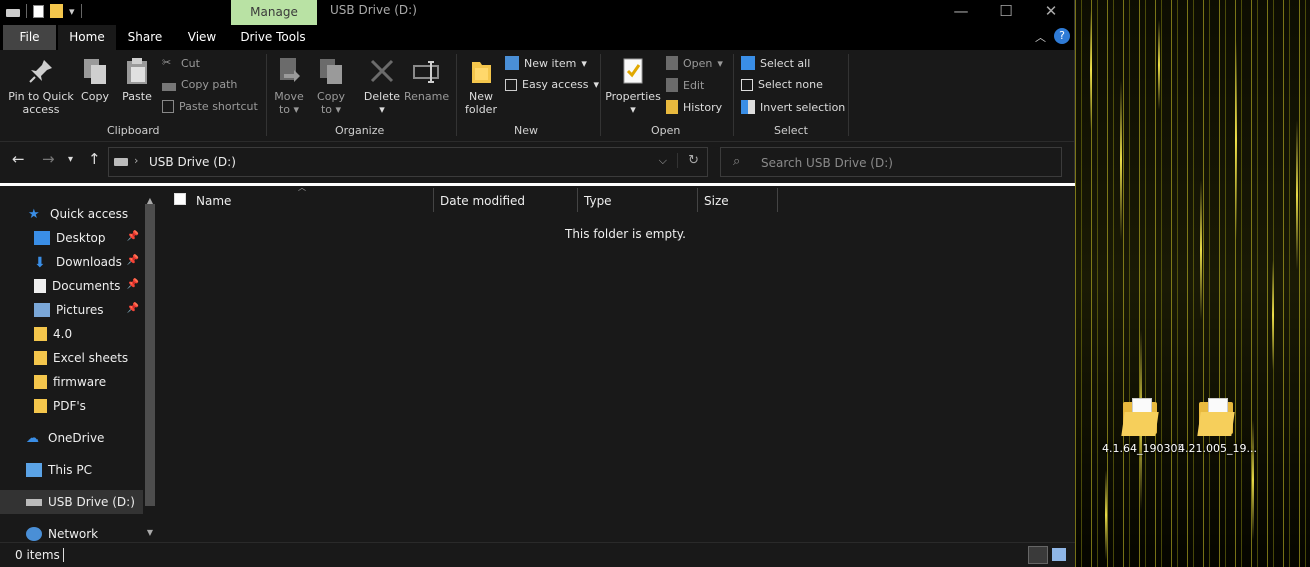  I want to click on move-to-button: Move to ▾, so click(289, 85).